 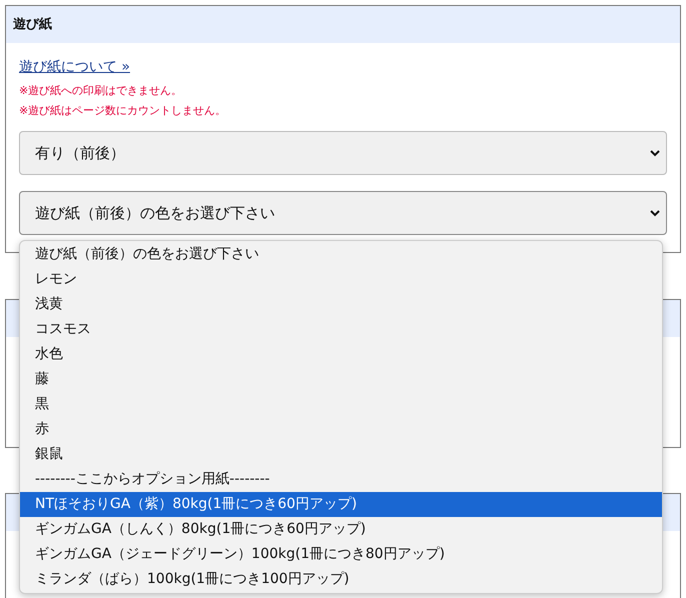 I want to click on dropdown-option: 黒, so click(x=341, y=404).